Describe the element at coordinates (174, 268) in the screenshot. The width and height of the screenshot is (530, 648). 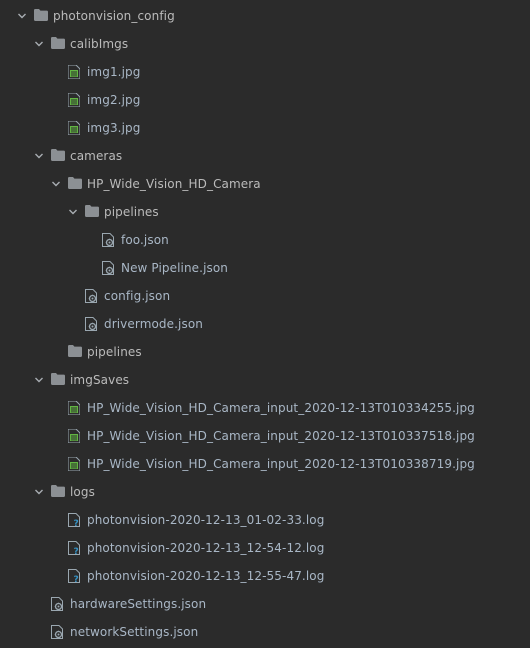
I see `tree-item-label: New Pipeline.json` at that location.